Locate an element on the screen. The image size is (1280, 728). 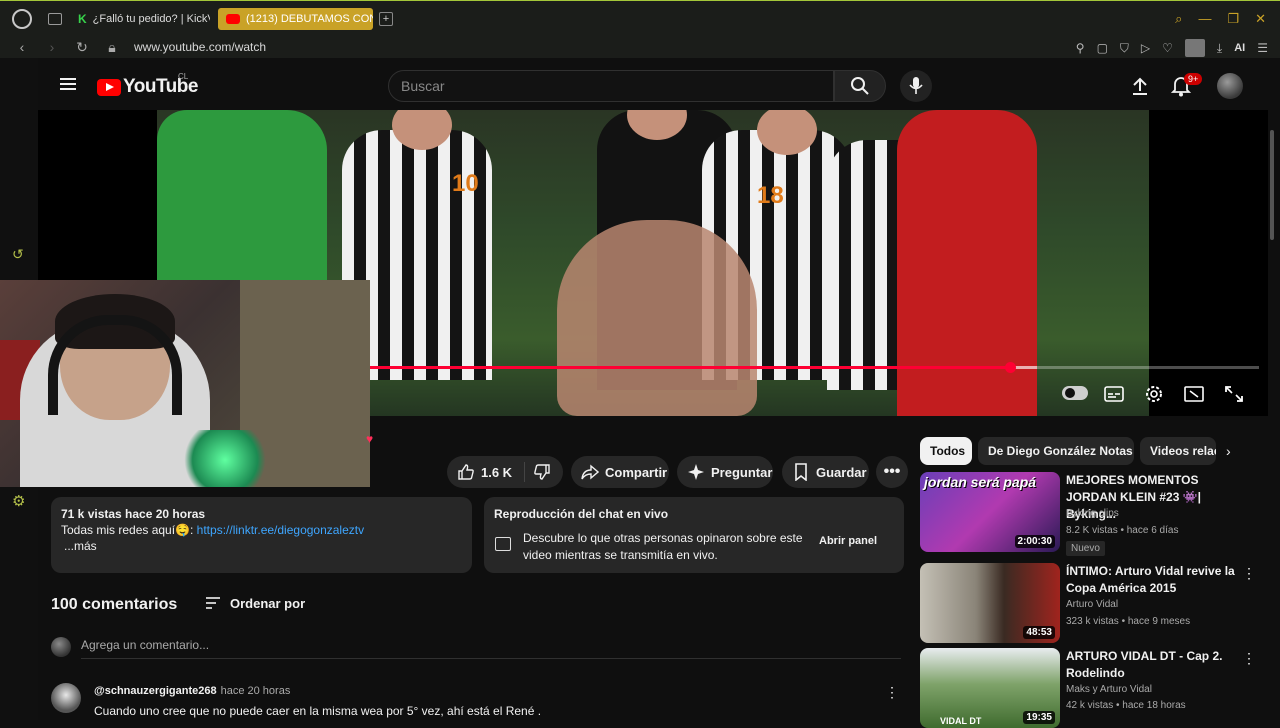
browser-tab-label: (1213) DEBUTAMOS CON is located at coordinates (309, 18).